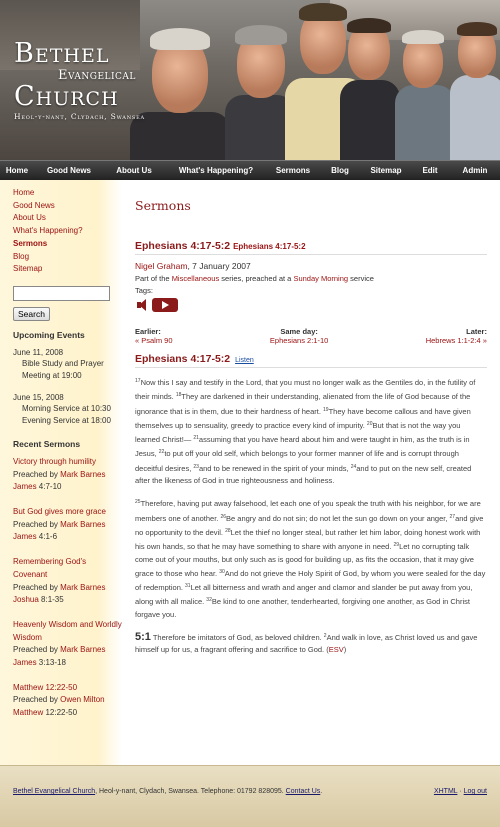  Describe the element at coordinates (67, 462) in the screenshot. I see `recent-sermon-title: Victory through humility` at that location.